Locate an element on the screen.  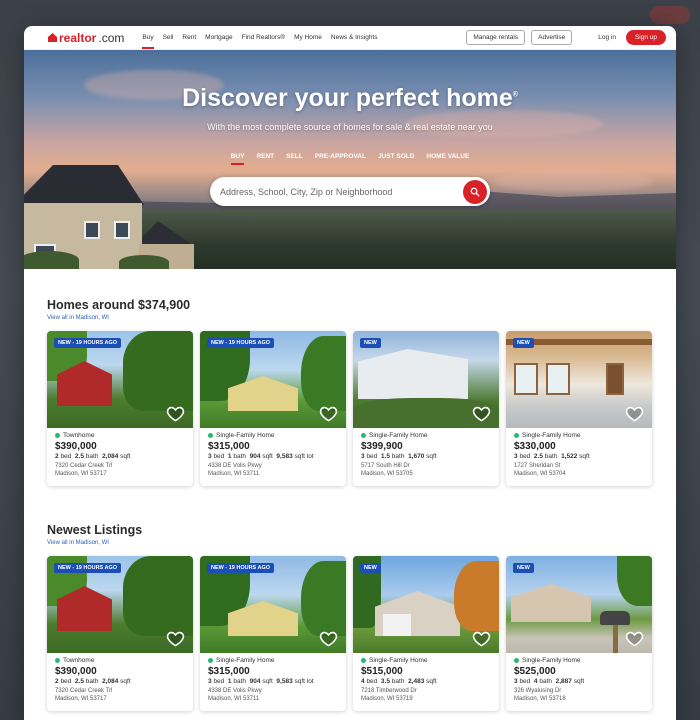
listing-meta: 3 bed 4 bath 2,887 sqft is located at coordinates (549, 681).